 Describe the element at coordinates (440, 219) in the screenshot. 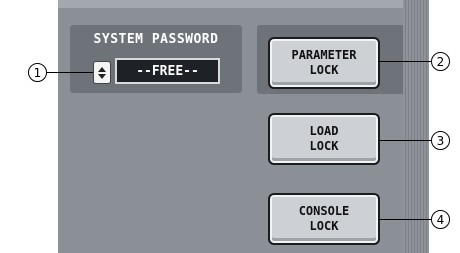

I see `callout-4: 4` at that location.